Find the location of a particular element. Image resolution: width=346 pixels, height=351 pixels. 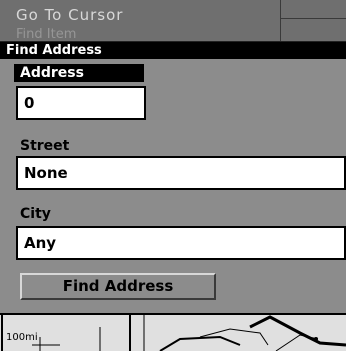

dialog-title: Find Address is located at coordinates (173, 50).